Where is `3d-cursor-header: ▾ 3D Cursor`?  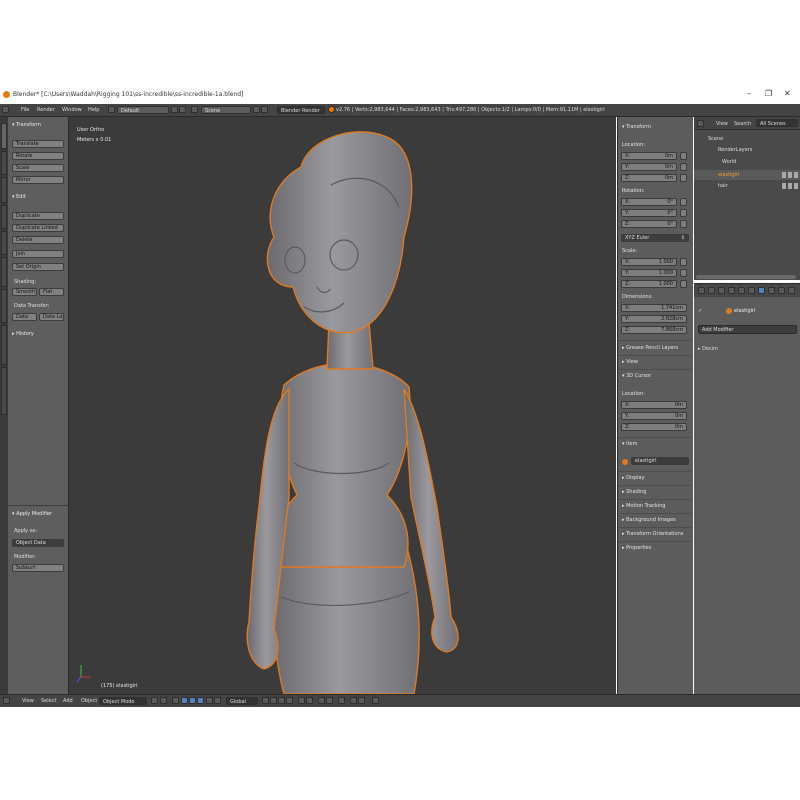 3d-cursor-header: ▾ 3D Cursor is located at coordinates (636, 376).